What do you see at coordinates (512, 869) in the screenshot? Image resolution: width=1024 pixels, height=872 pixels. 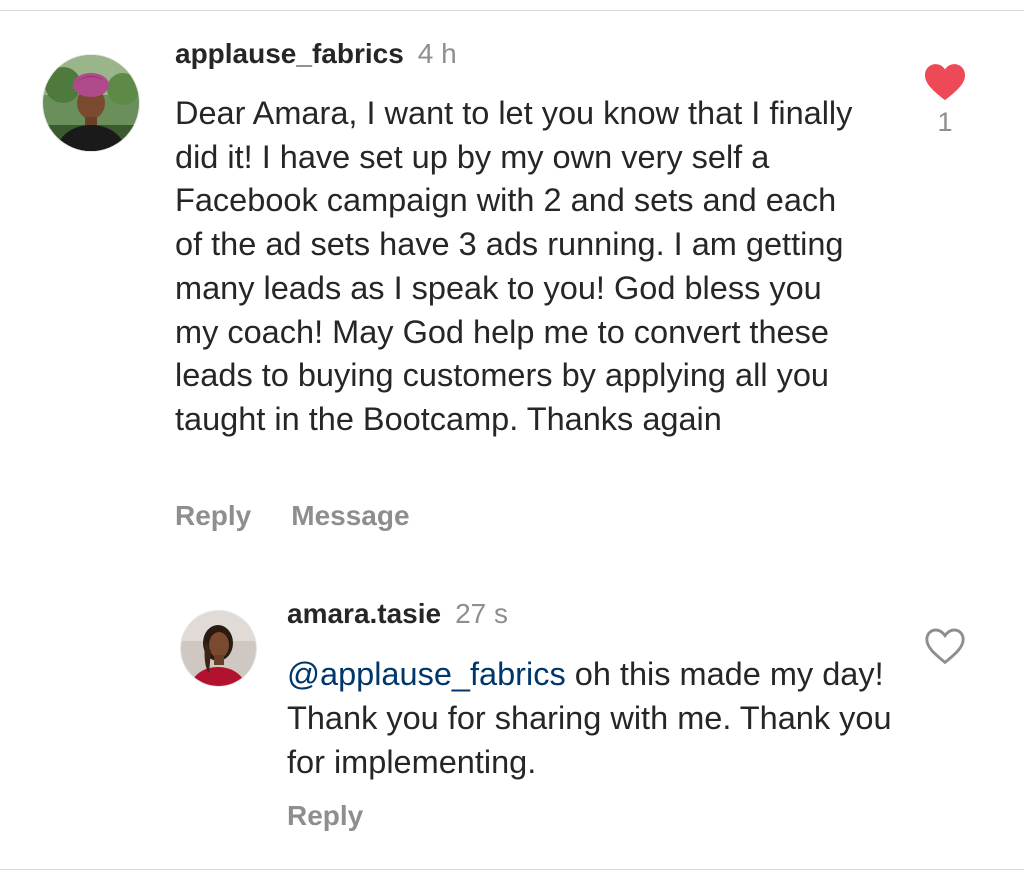 I see `bottom-divider` at bounding box center [512, 869].